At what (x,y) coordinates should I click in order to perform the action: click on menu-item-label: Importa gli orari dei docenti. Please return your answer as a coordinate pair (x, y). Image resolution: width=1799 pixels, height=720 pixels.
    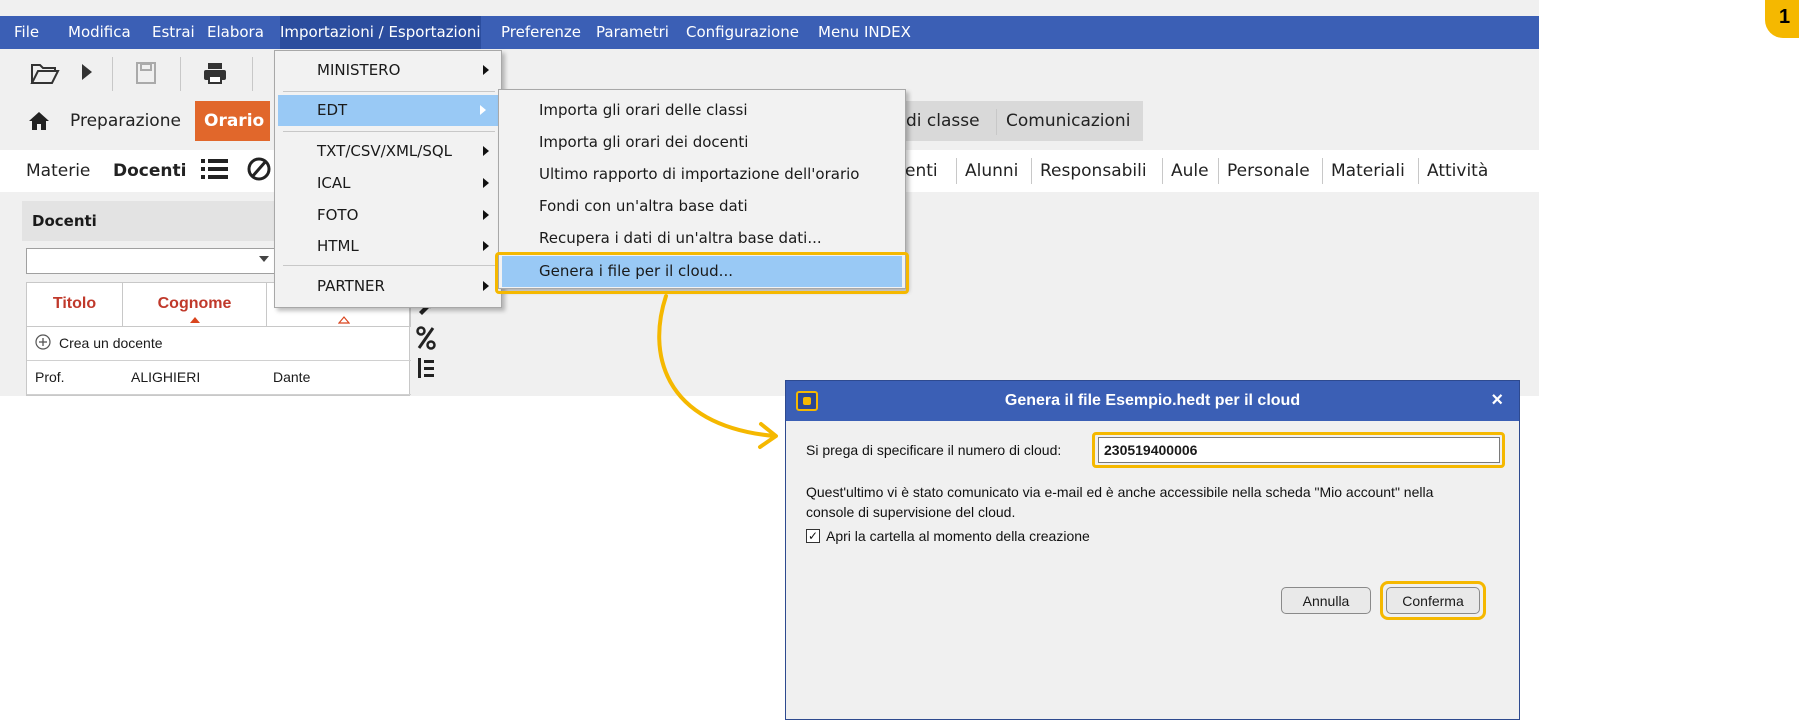
    Looking at the image, I should click on (644, 142).